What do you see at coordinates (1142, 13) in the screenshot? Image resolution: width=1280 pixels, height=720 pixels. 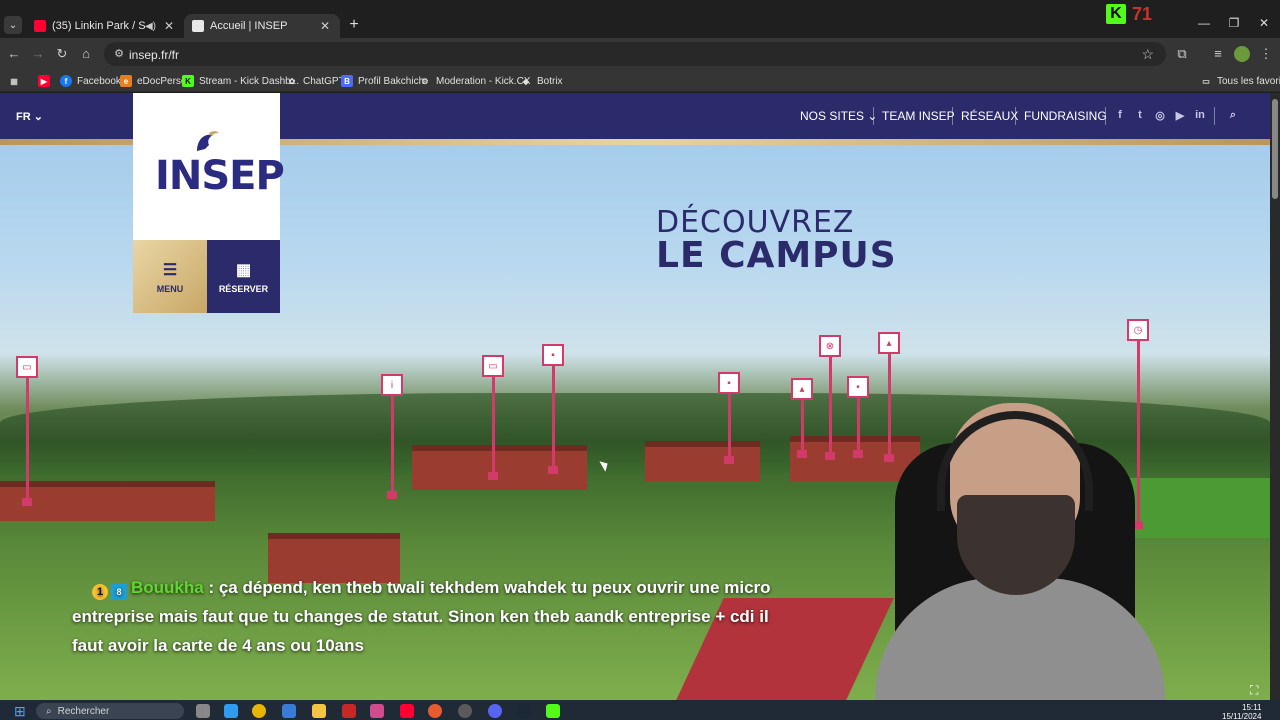 I see `kick-count: 71` at bounding box center [1142, 13].